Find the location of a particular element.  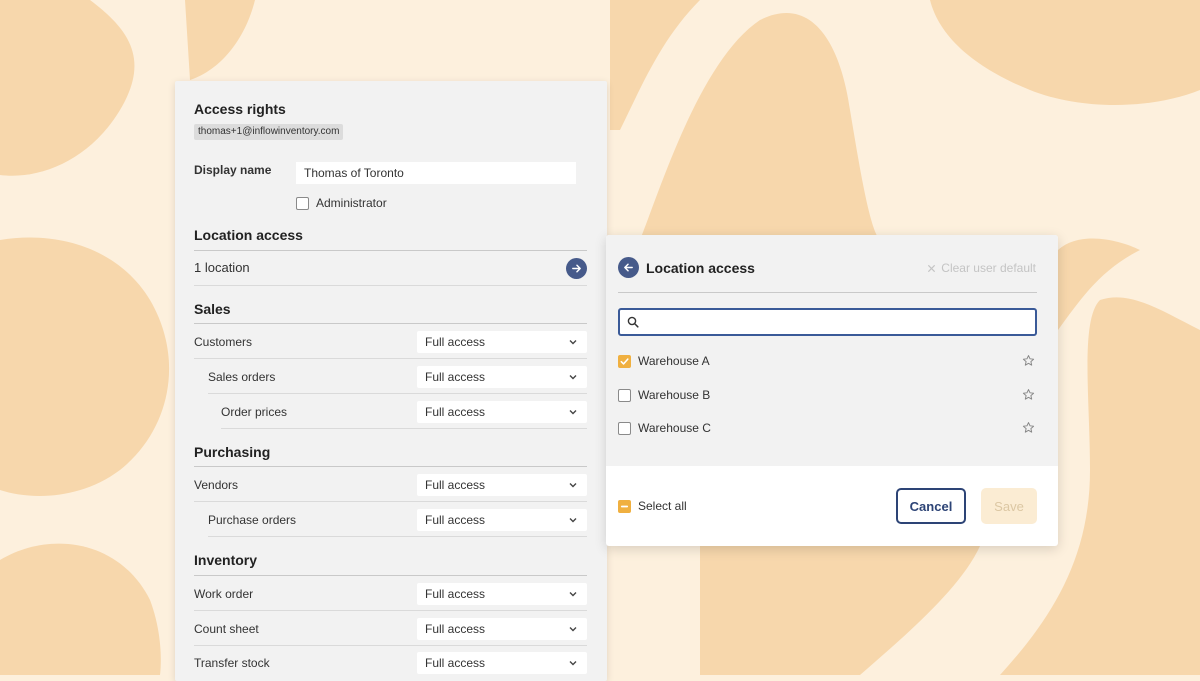

arrow-left-icon is located at coordinates (628, 267).